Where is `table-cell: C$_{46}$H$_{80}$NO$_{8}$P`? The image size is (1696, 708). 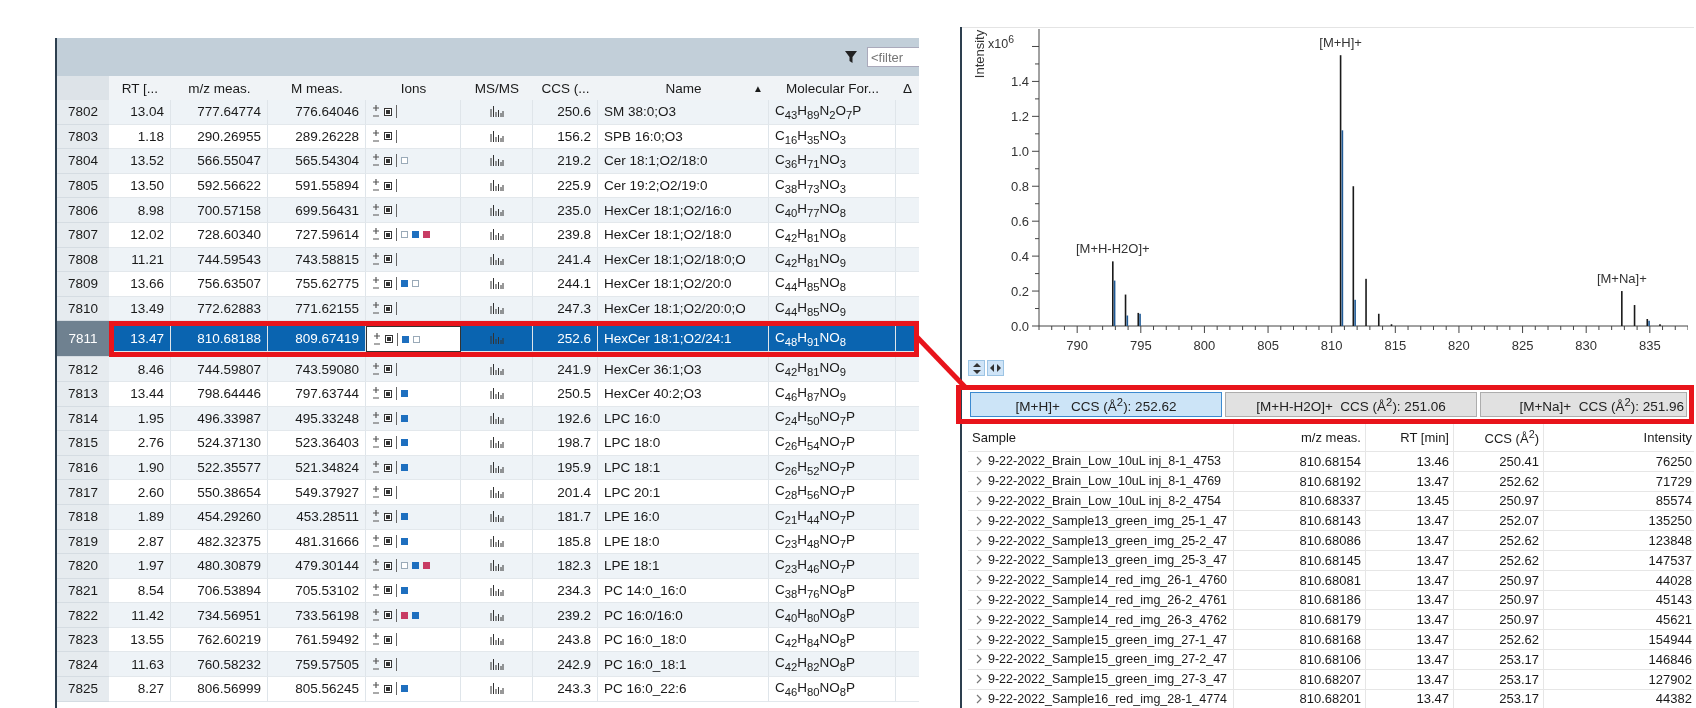
table-cell: C$_{46}$H$_{80}$NO$_{8}$P is located at coordinates (832, 689).